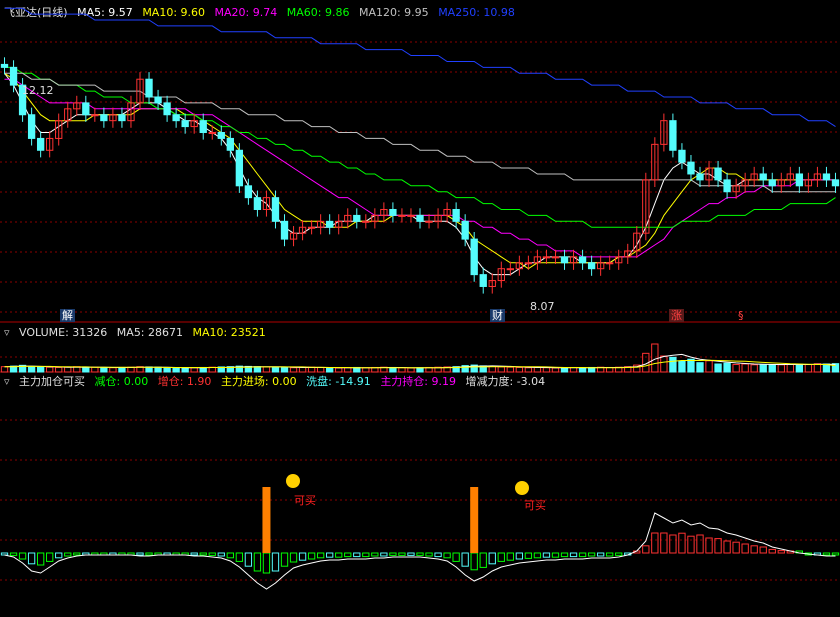 The height and width of the screenshot is (617, 840). I want to click on buy-signal-label-2: 可买, so click(535, 505).